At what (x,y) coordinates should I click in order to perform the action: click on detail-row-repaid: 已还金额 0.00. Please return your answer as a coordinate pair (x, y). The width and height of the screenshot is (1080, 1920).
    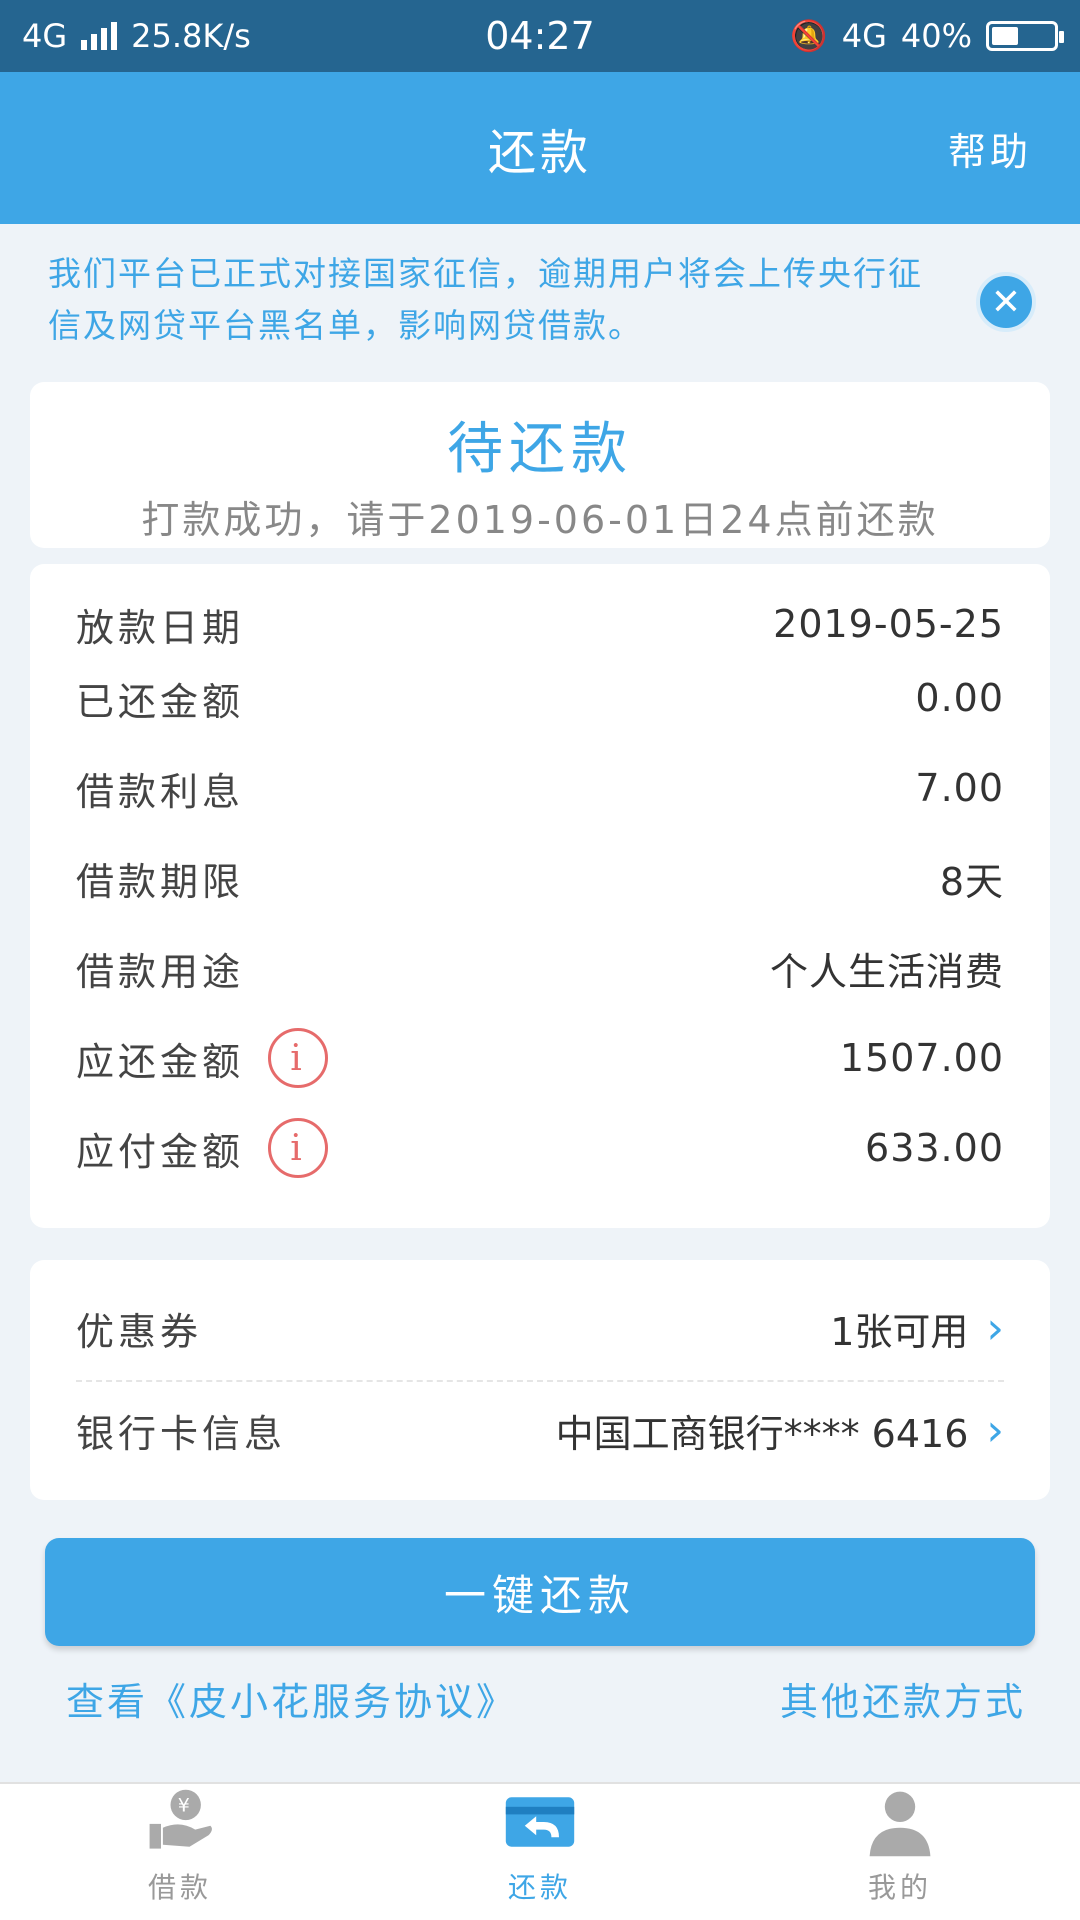
    Looking at the image, I should click on (540, 698).